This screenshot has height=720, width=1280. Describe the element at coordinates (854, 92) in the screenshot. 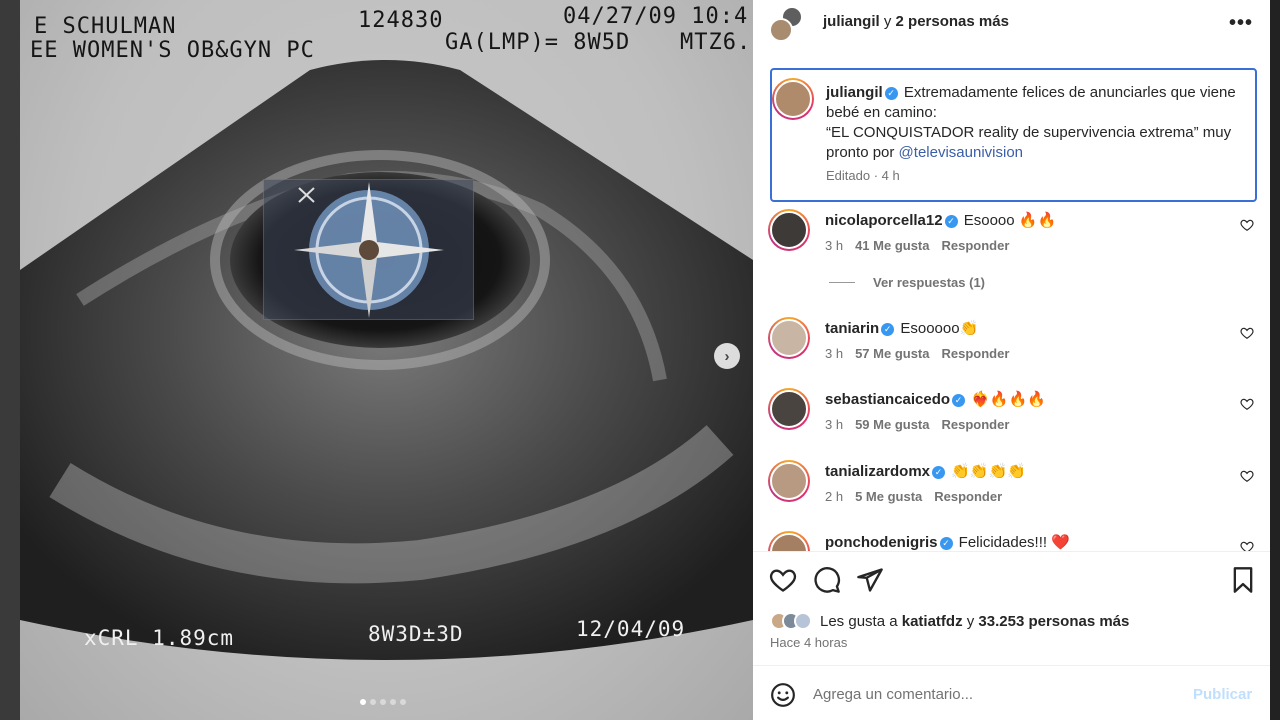

I see `caption-username: juliangil` at that location.